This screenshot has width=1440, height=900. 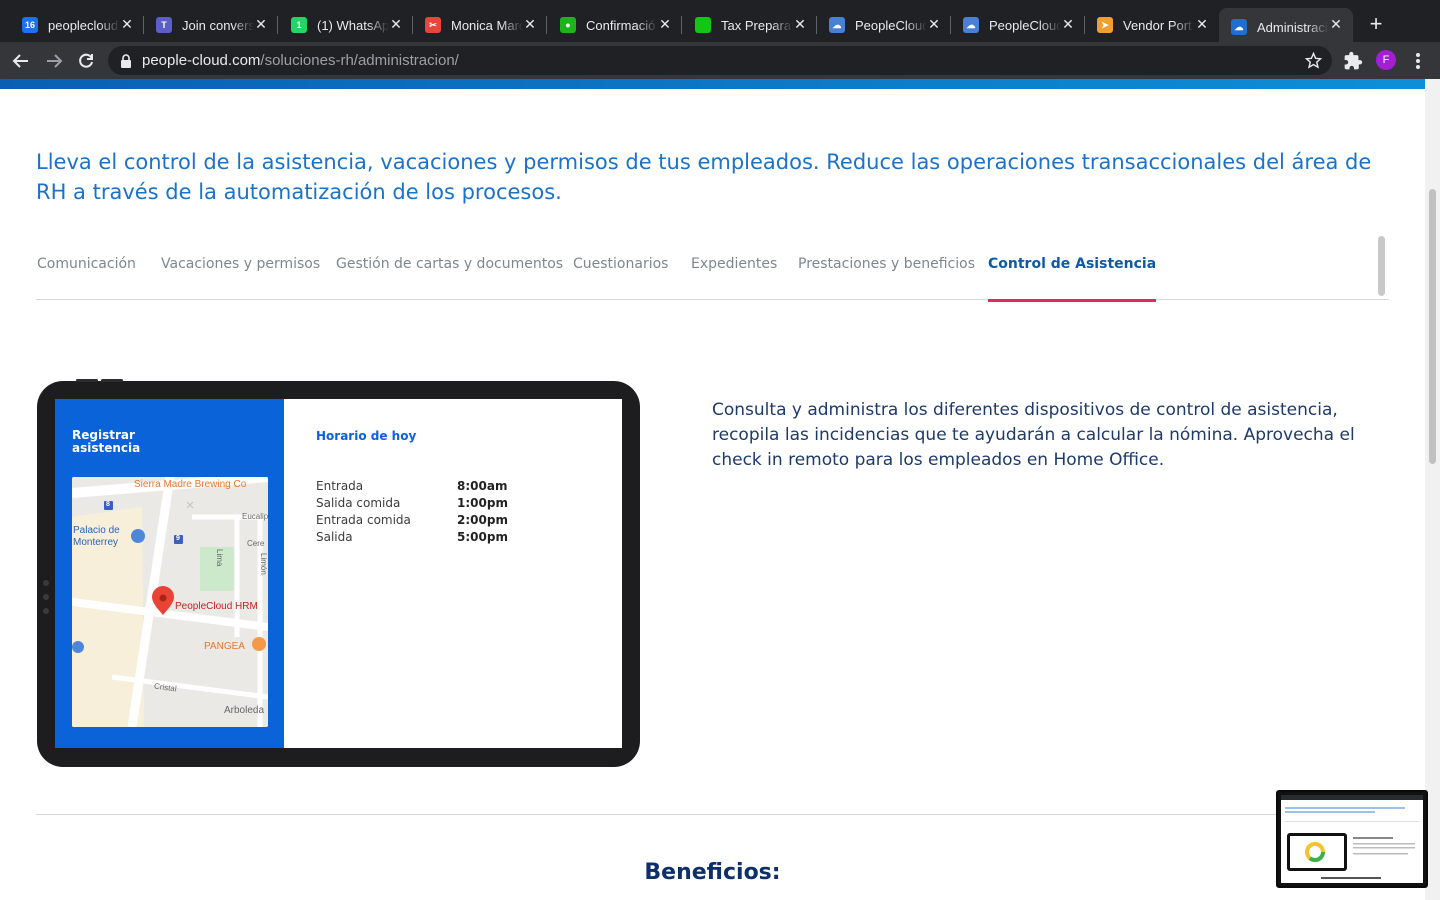 What do you see at coordinates (482, 486) in the screenshot?
I see `schedule-time: 8:00am` at bounding box center [482, 486].